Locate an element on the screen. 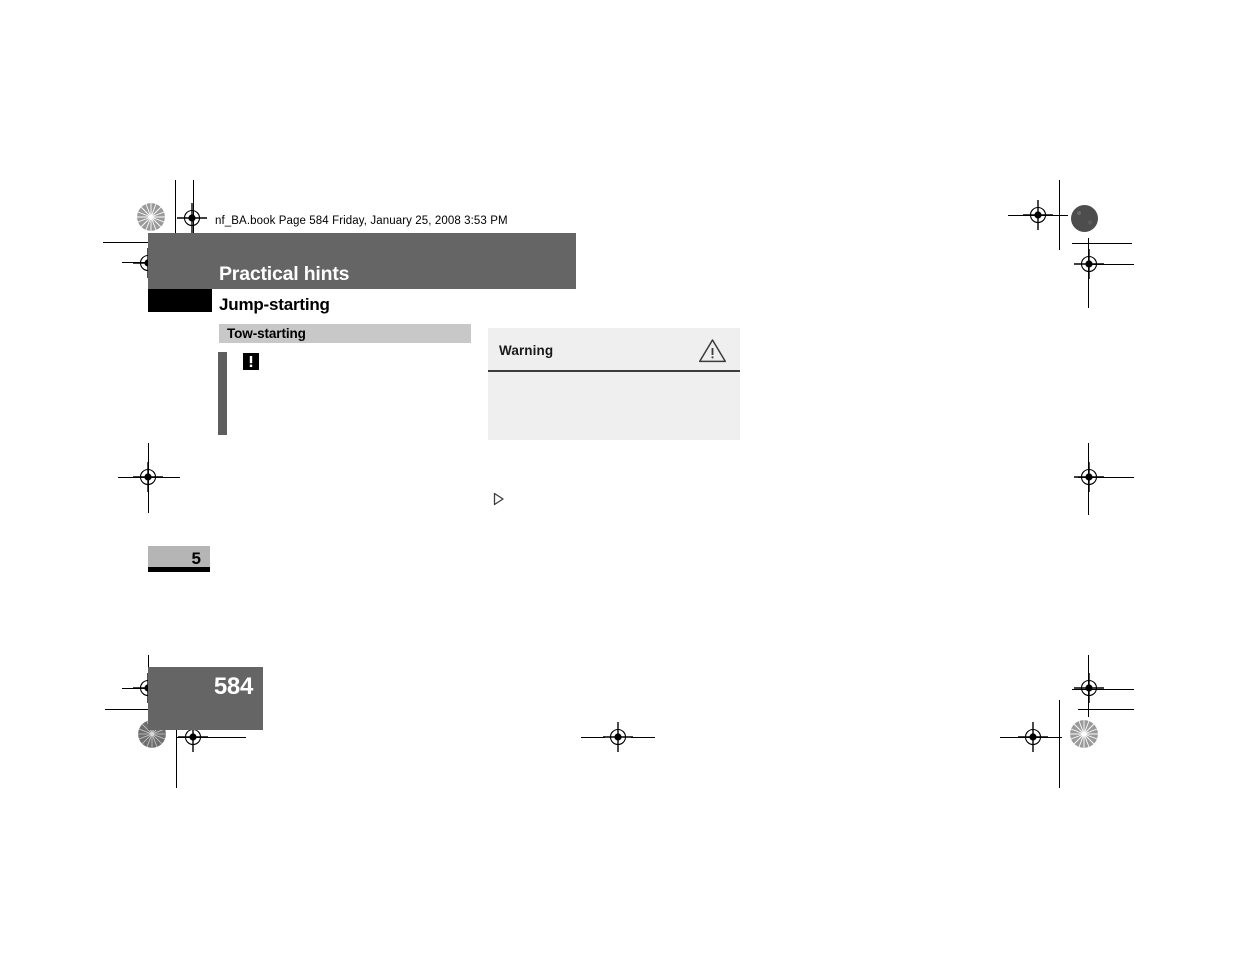 The image size is (1235, 954). crop-rule-horizontal-right-mid is located at coordinates (1102, 243).